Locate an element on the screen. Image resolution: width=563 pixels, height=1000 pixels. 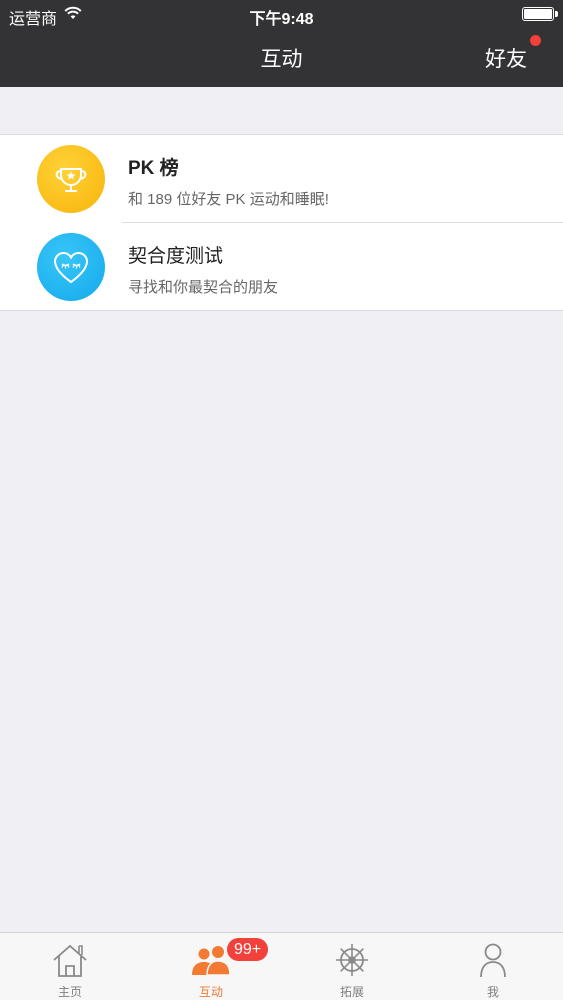
tab-label: 互动 is located at coordinates (210, 992).